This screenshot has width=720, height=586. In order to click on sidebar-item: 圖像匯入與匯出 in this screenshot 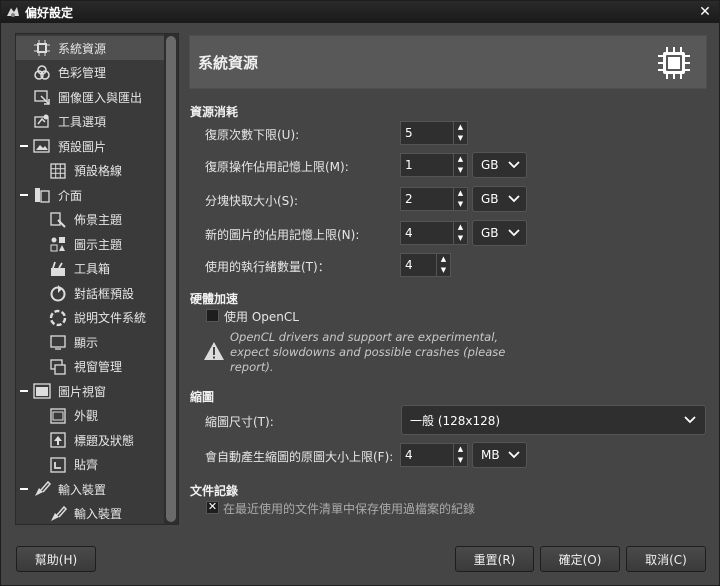, I will do `click(90, 97)`.